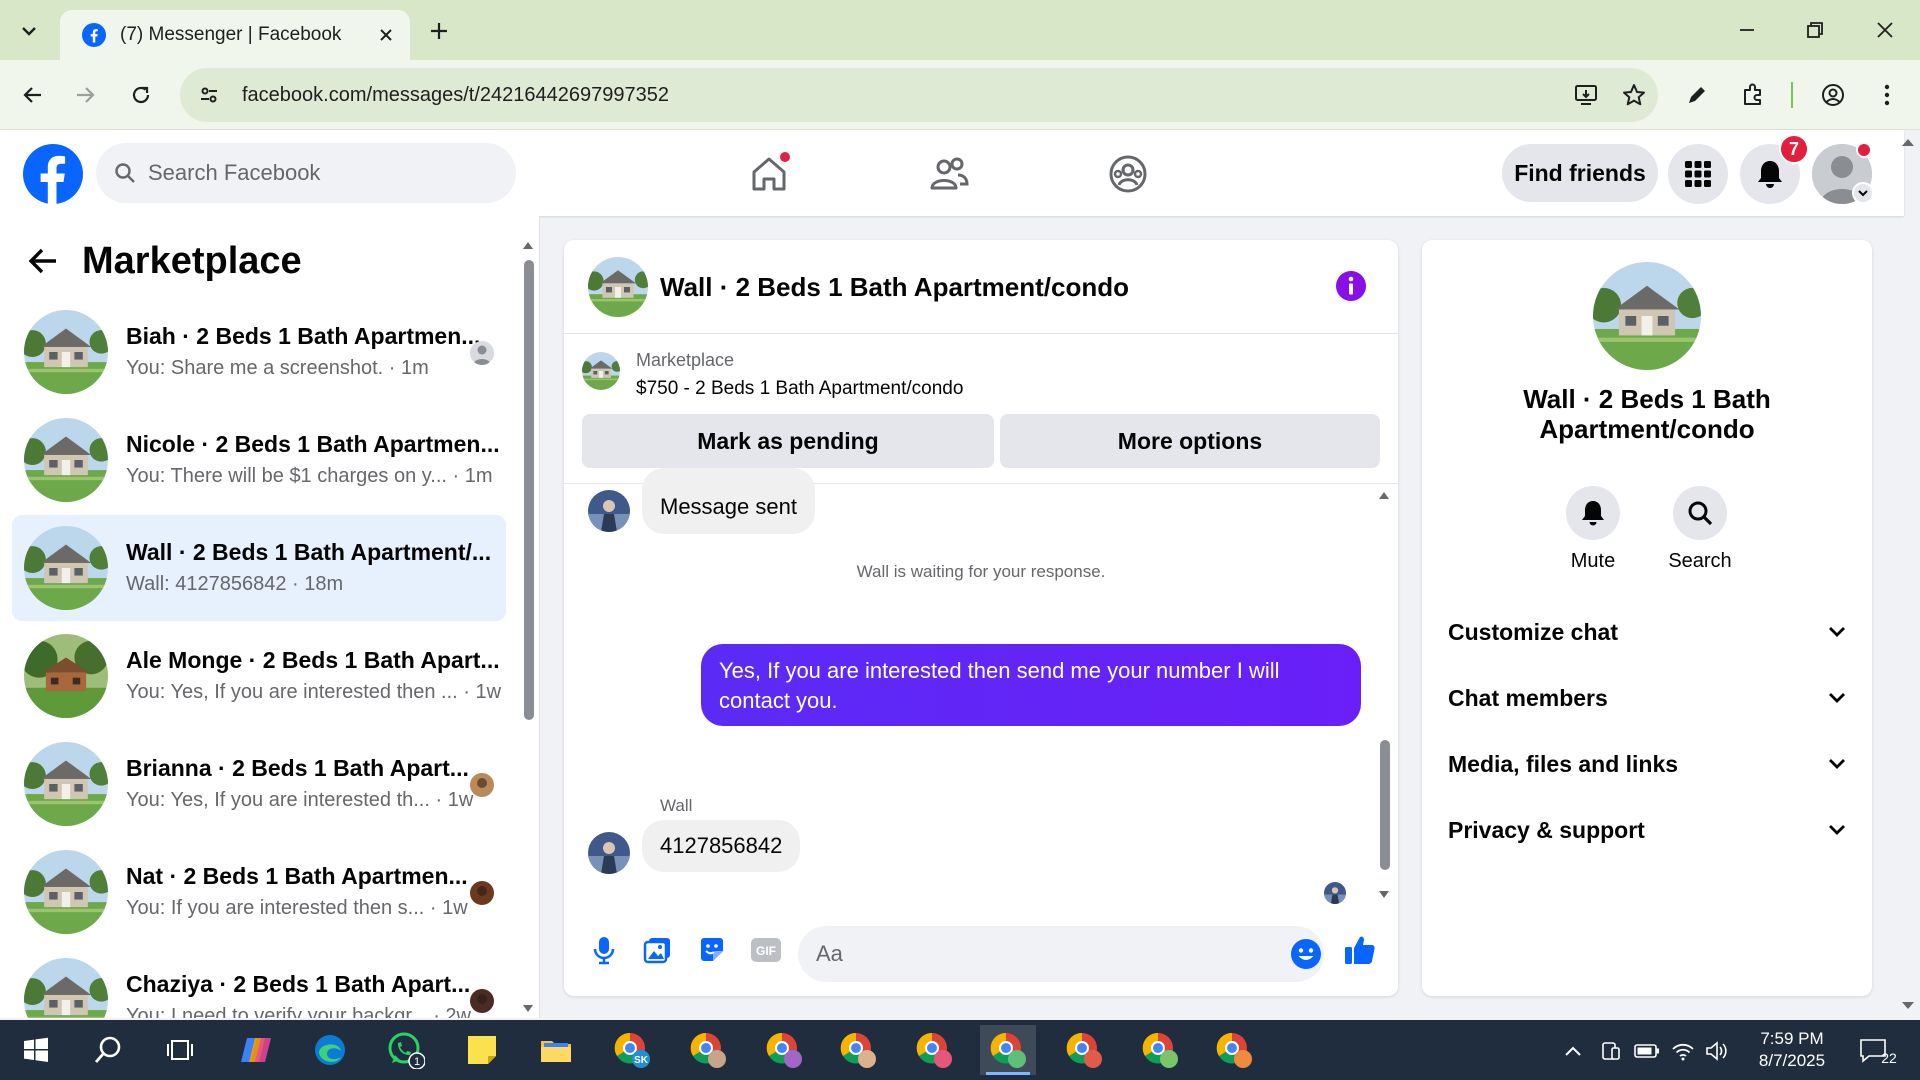 This screenshot has width=1920, height=1080. I want to click on photo-icon, so click(658, 950).